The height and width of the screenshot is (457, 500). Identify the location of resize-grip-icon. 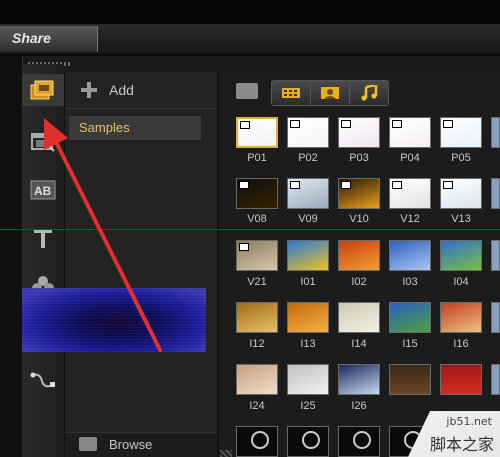
(226, 453).